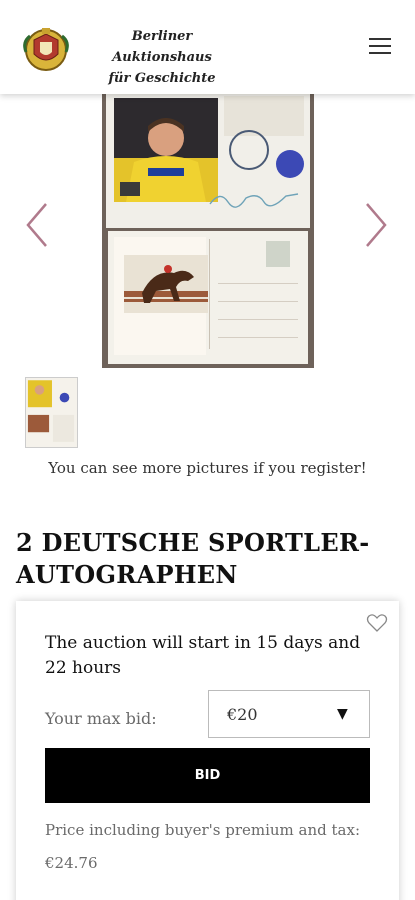  What do you see at coordinates (278, 254) in the screenshot?
I see `small-stamp` at bounding box center [278, 254].